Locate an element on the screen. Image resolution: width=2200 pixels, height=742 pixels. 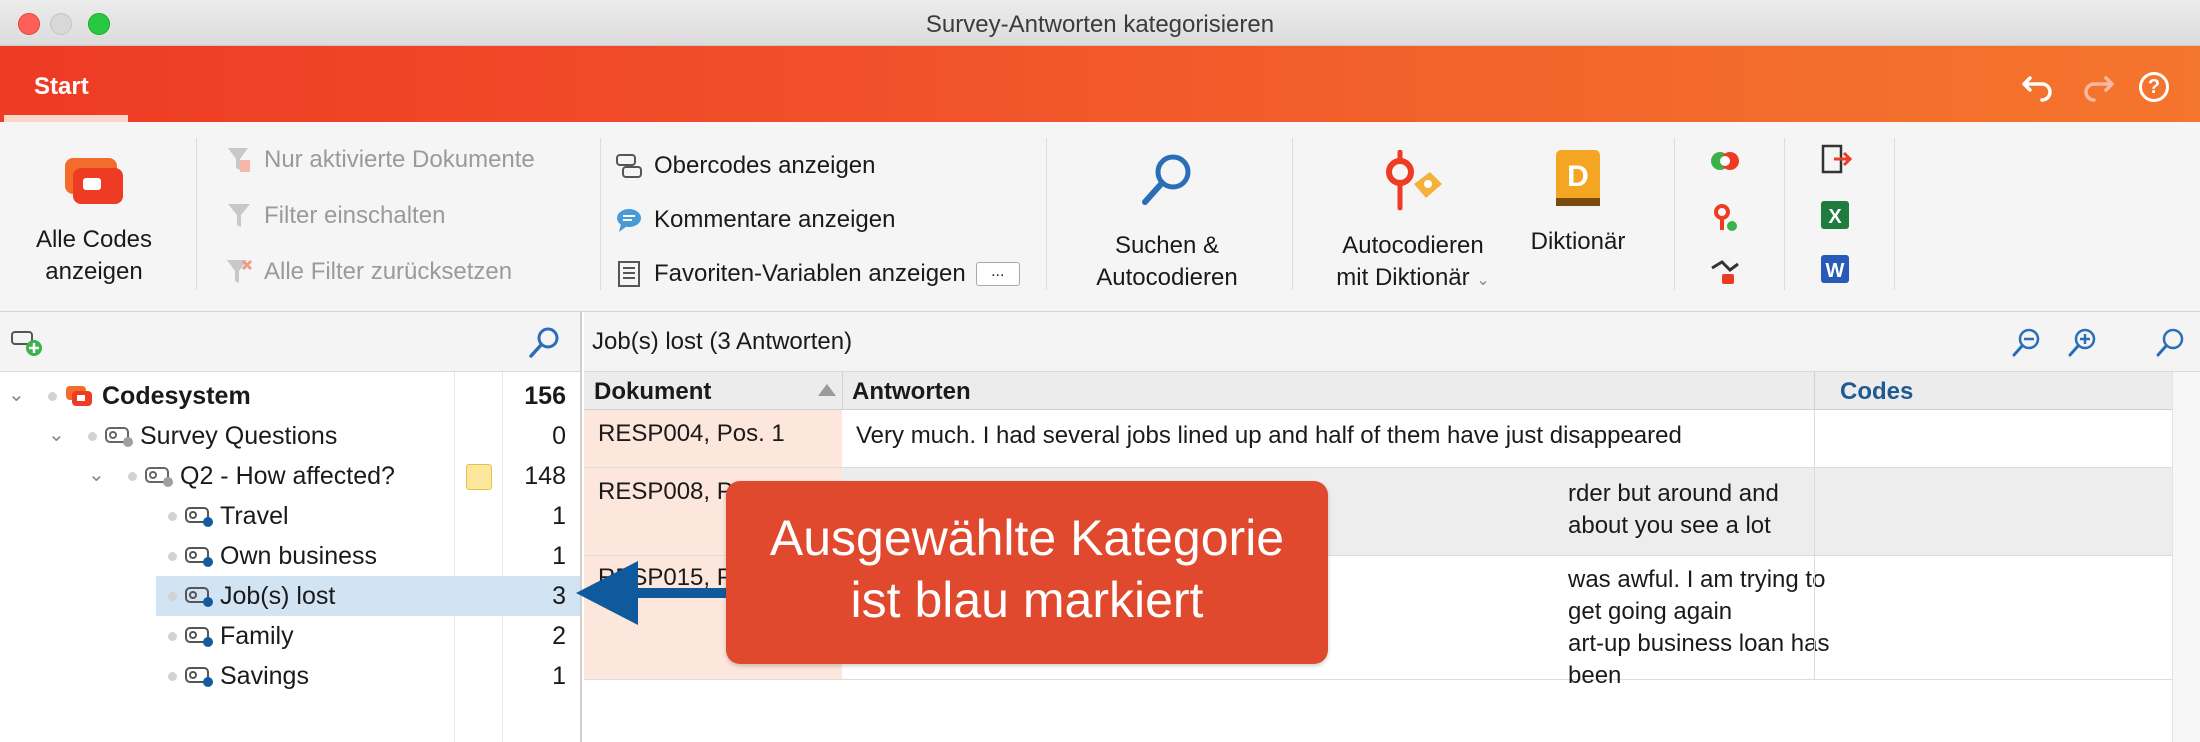
filter-doc-icon is located at coordinates (239, 160).